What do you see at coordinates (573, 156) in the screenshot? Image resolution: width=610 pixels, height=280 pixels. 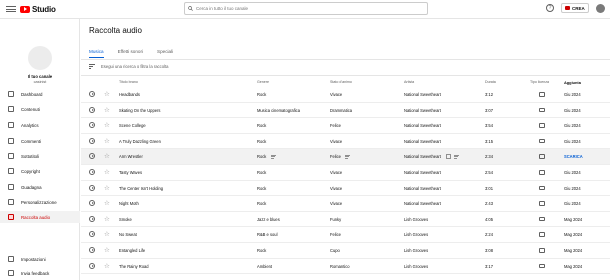 I see `download-button: SCARICA` at bounding box center [573, 156].